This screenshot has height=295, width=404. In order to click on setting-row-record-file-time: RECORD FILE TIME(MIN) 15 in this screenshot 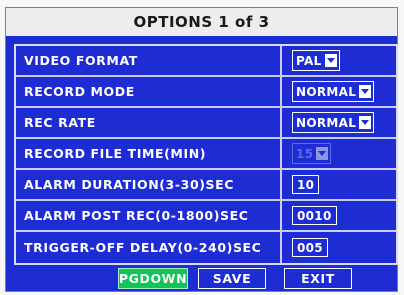, I will do `click(206, 154)`.